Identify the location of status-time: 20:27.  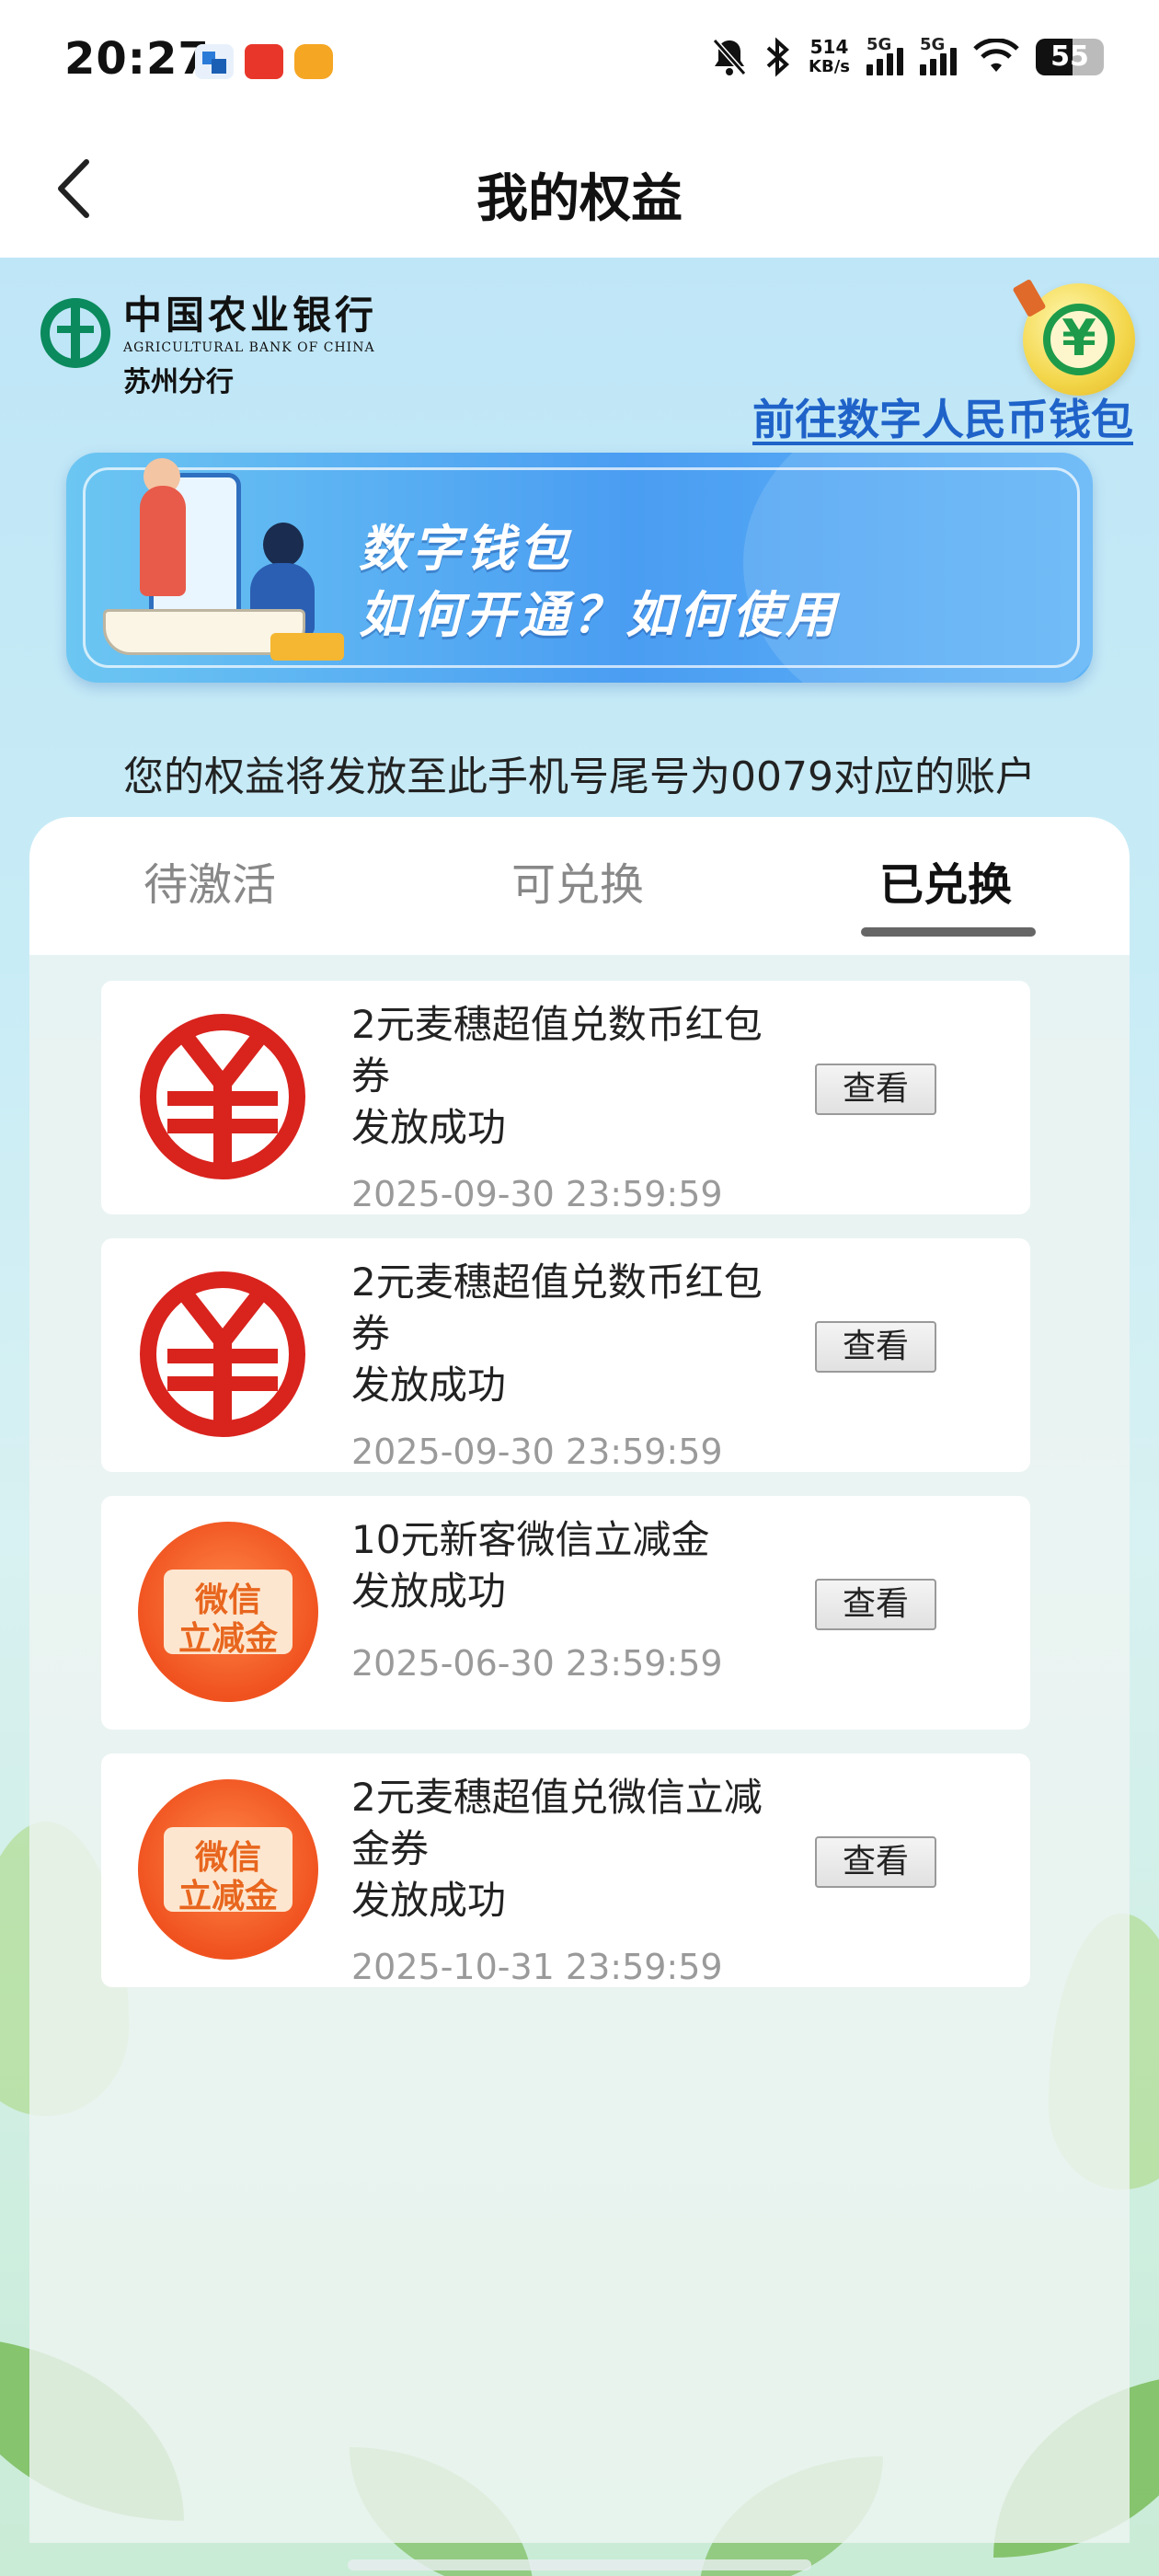
(137, 59).